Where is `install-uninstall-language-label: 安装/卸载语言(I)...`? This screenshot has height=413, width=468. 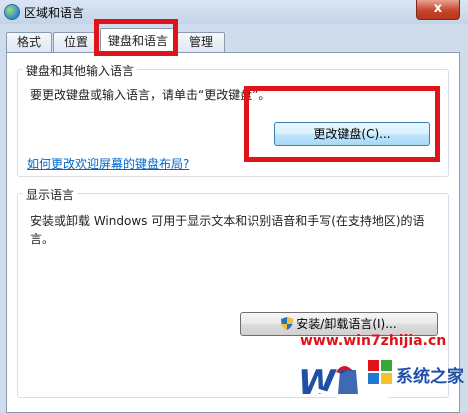 install-uninstall-language-label: 安装/卸载语言(I)... is located at coordinates (346, 324).